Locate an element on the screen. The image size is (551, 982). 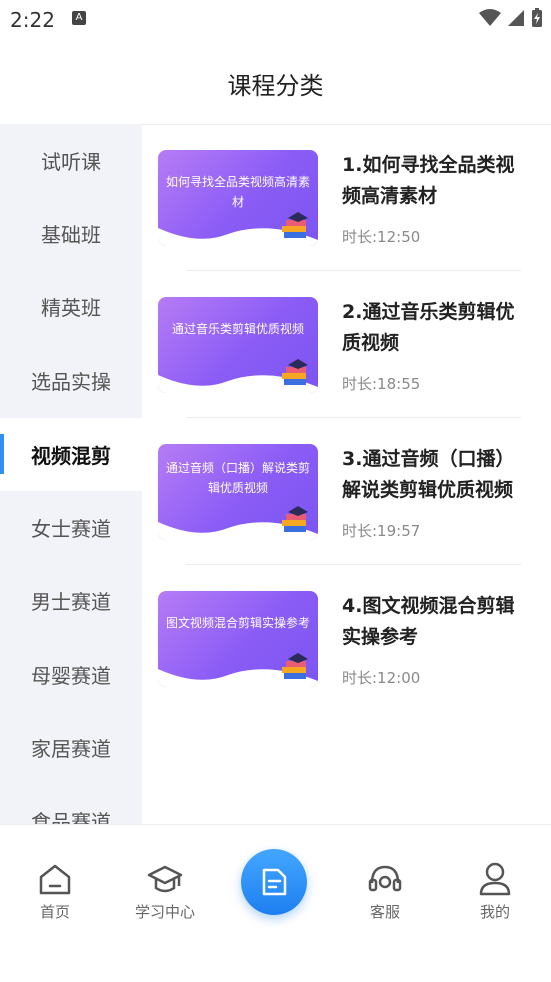
sidebar-item-label: 基础班 is located at coordinates (71, 235).